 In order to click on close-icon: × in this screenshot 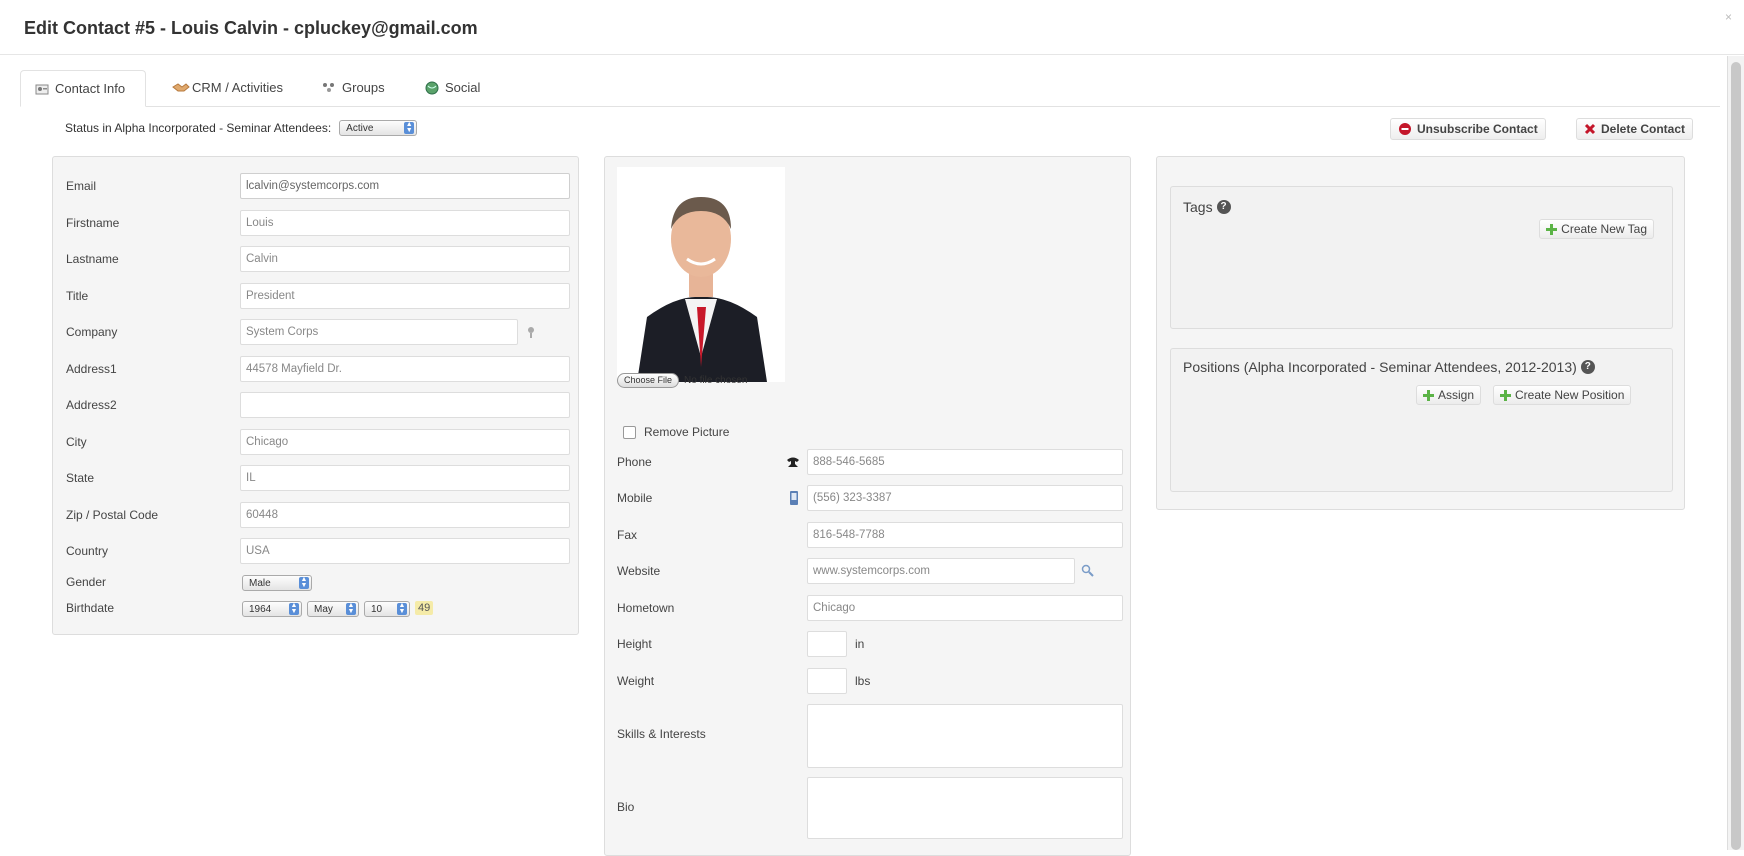, I will do `click(1728, 17)`.